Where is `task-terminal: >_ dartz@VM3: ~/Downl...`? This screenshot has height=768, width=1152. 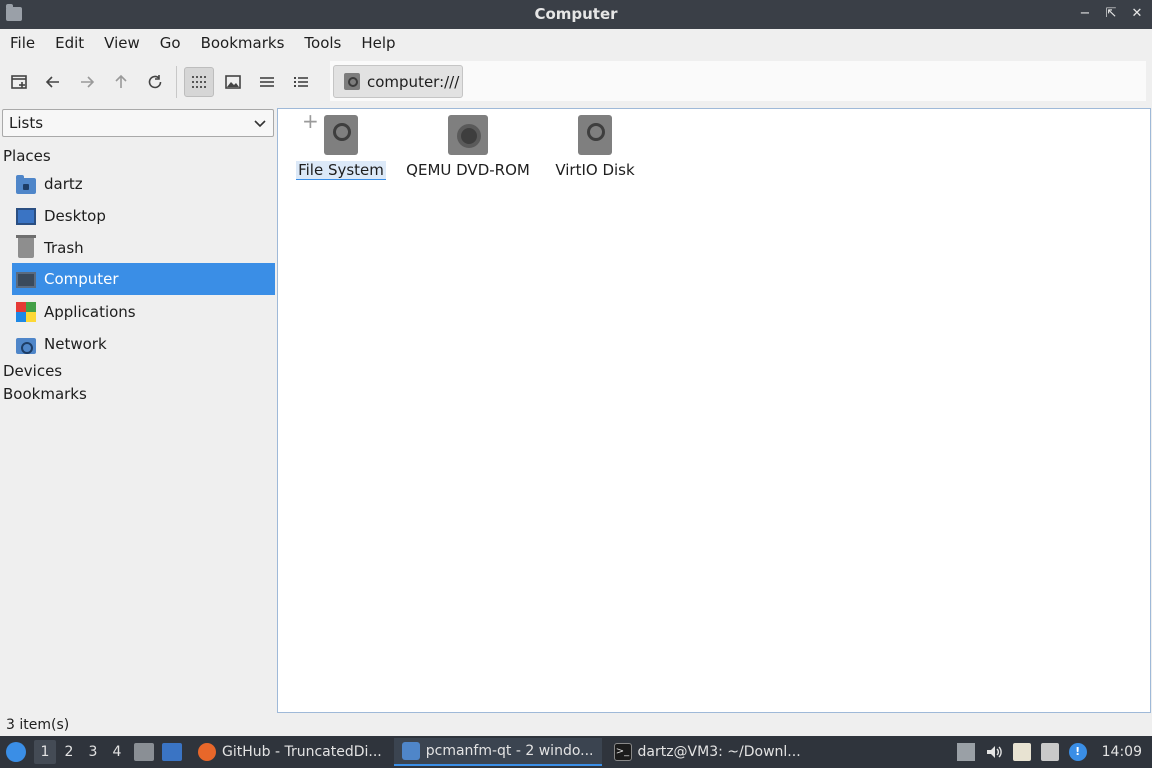
task-terminal: >_ dartz@VM3: ~/Downl... is located at coordinates (707, 752).